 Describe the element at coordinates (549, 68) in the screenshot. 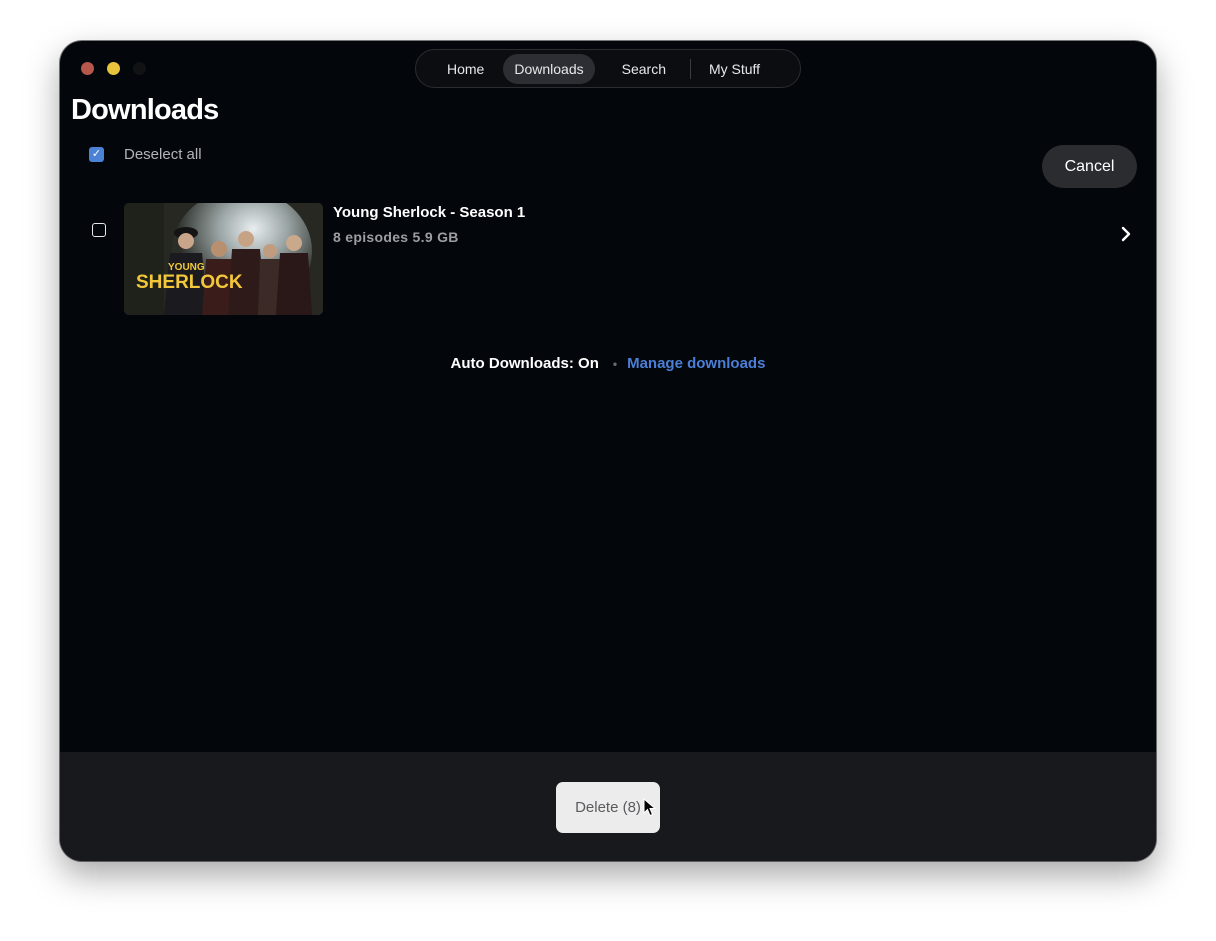

I see `nav-tab-downloads: Downloads` at that location.